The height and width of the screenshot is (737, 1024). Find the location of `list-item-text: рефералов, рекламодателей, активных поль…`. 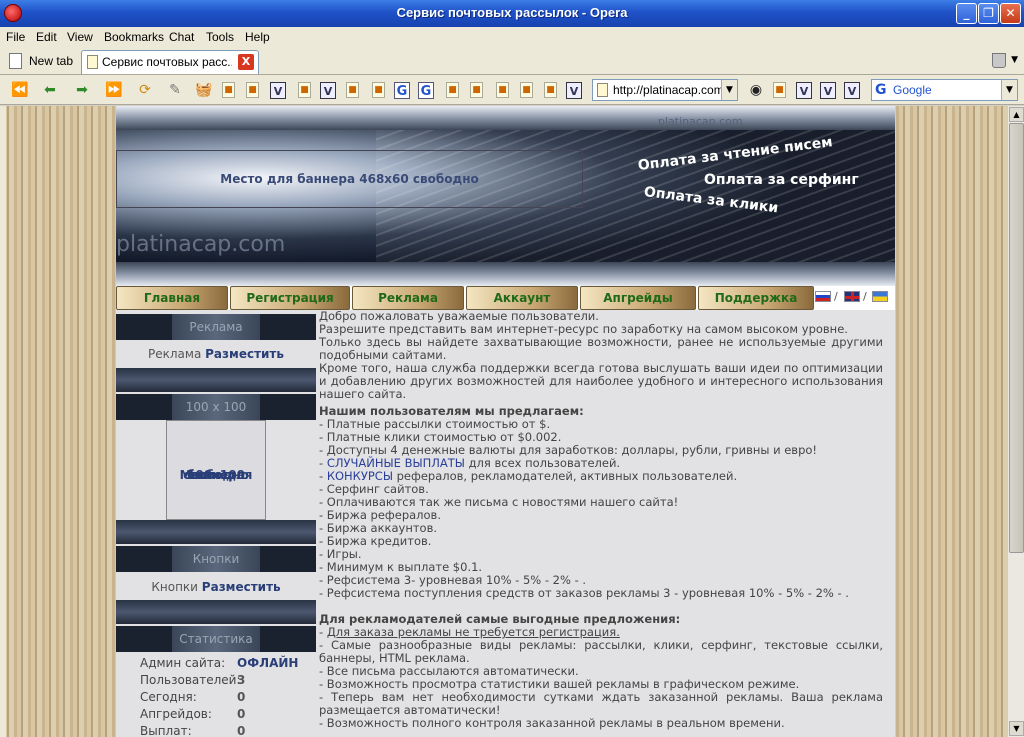

list-item-text: рефералов, рекламодателей, активных поль… is located at coordinates (565, 476).